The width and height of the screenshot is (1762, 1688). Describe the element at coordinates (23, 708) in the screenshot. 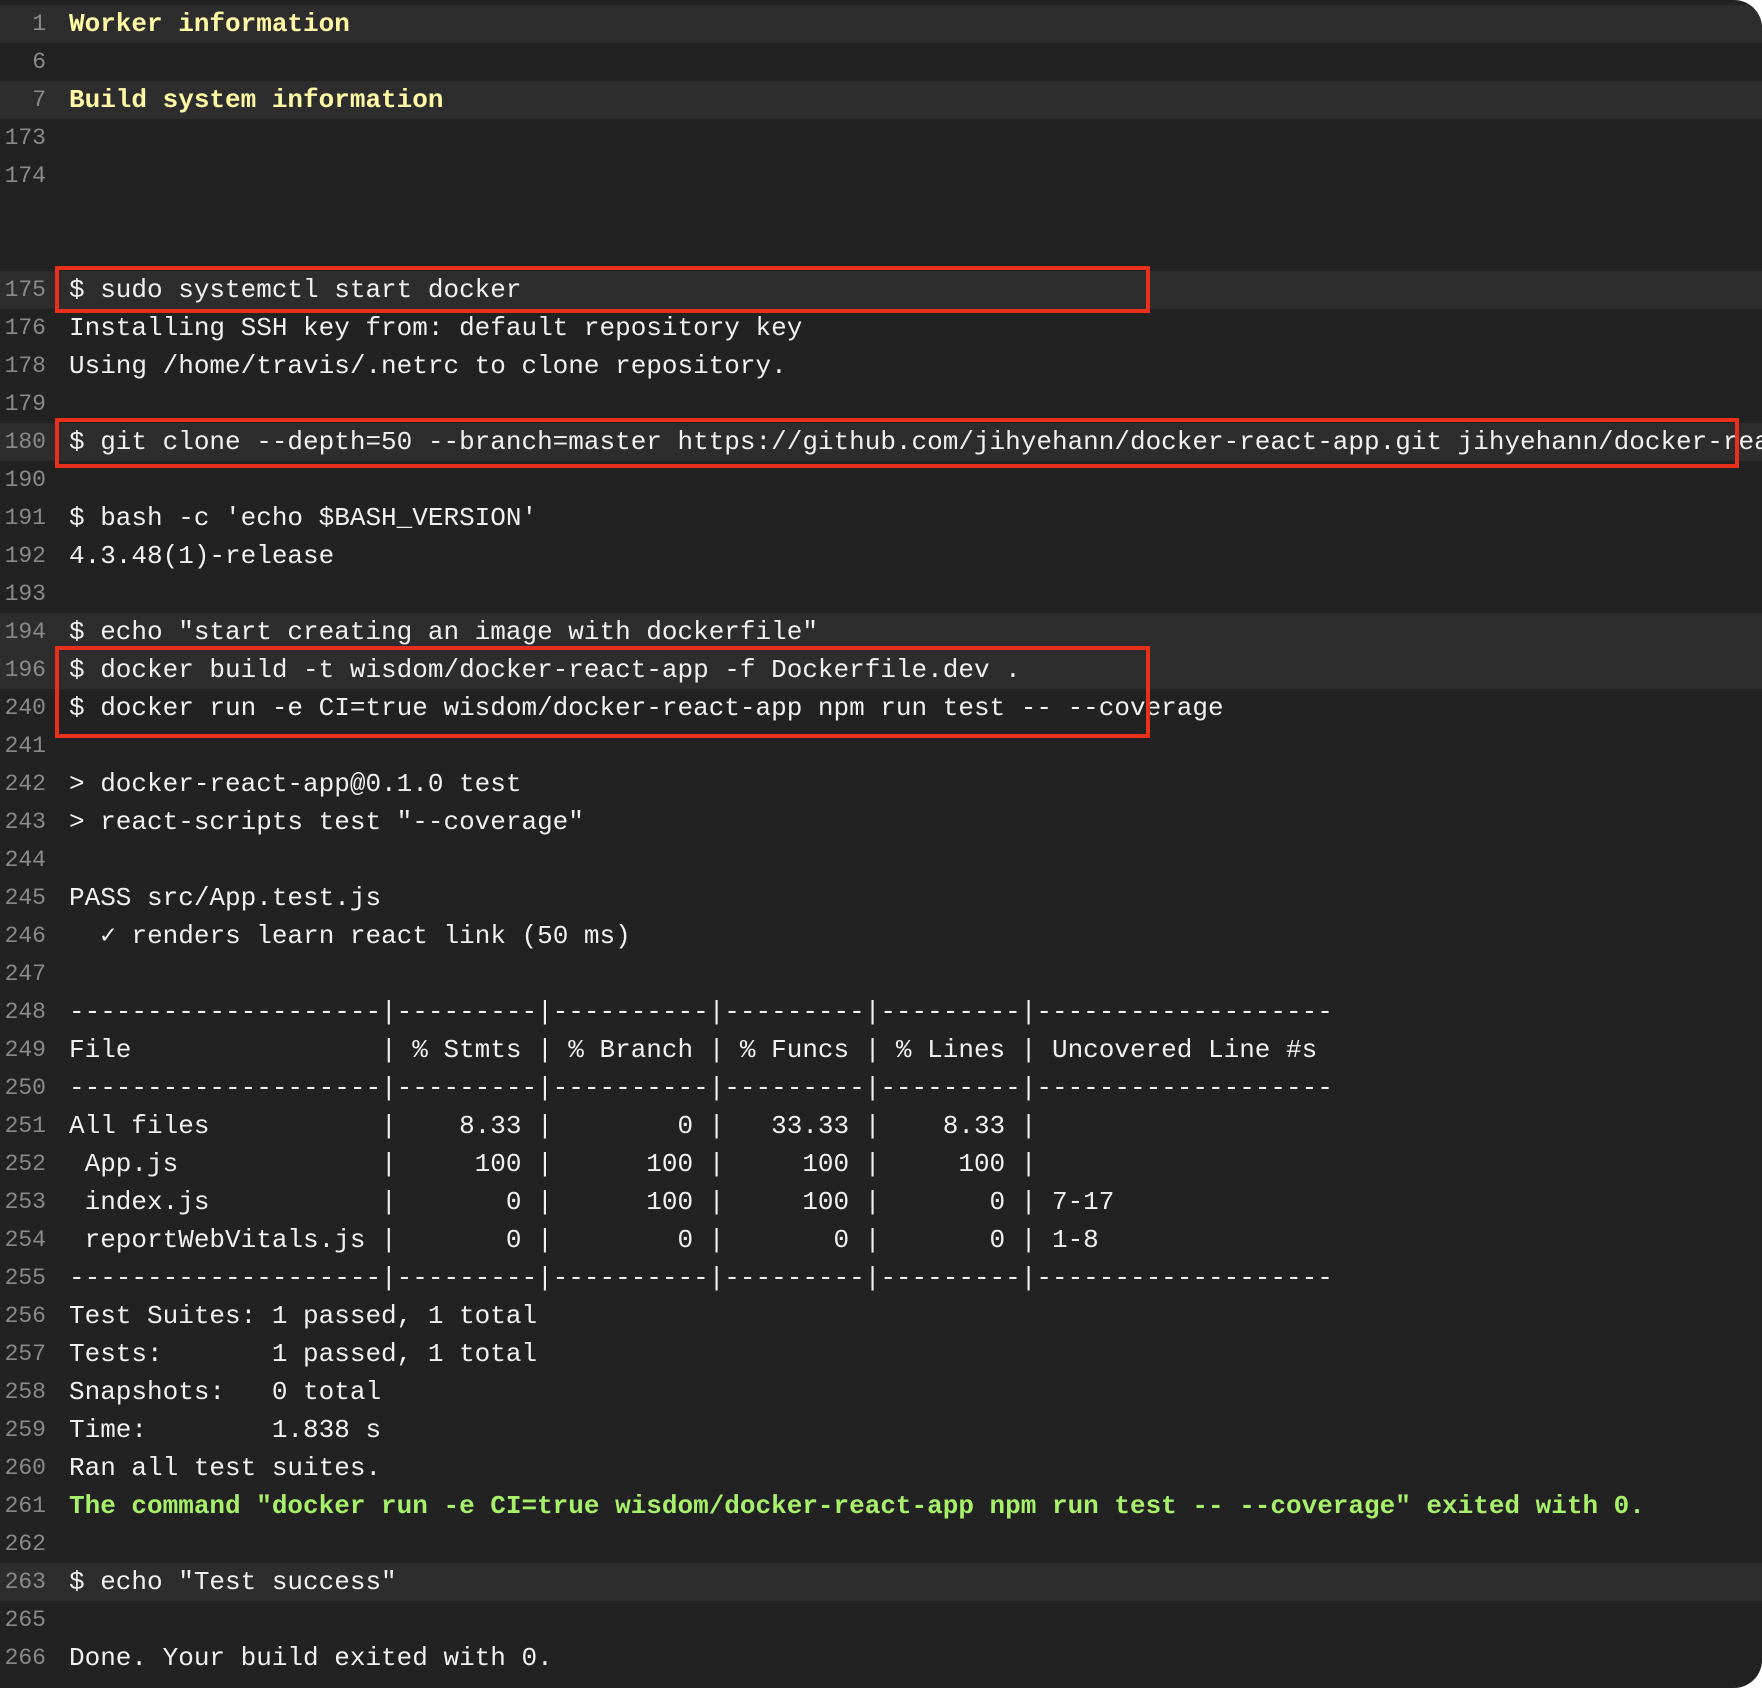

I see `line-number-link: 240` at that location.